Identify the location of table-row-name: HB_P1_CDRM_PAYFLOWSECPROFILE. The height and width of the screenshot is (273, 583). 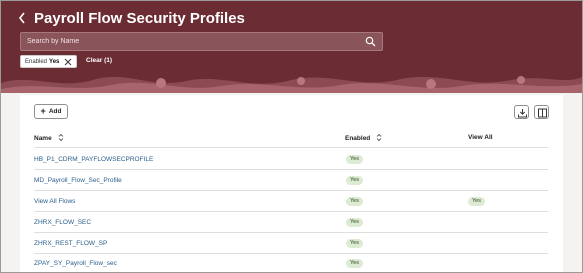
(93, 159).